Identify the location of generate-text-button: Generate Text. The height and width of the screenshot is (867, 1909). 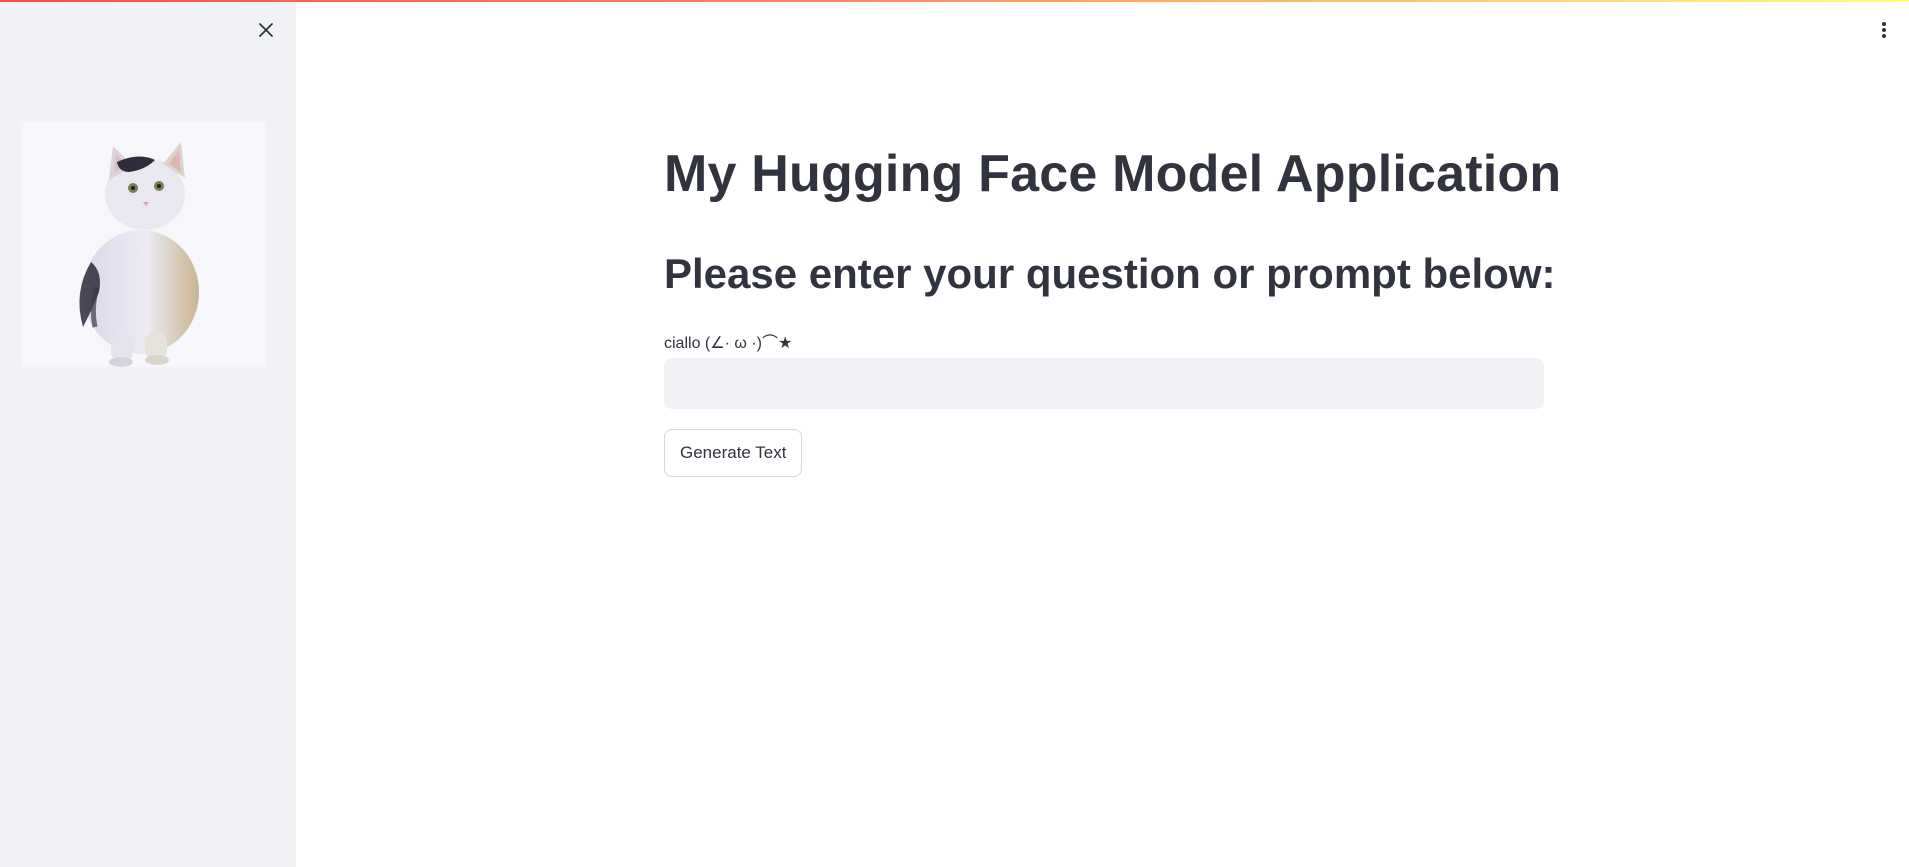
(733, 453).